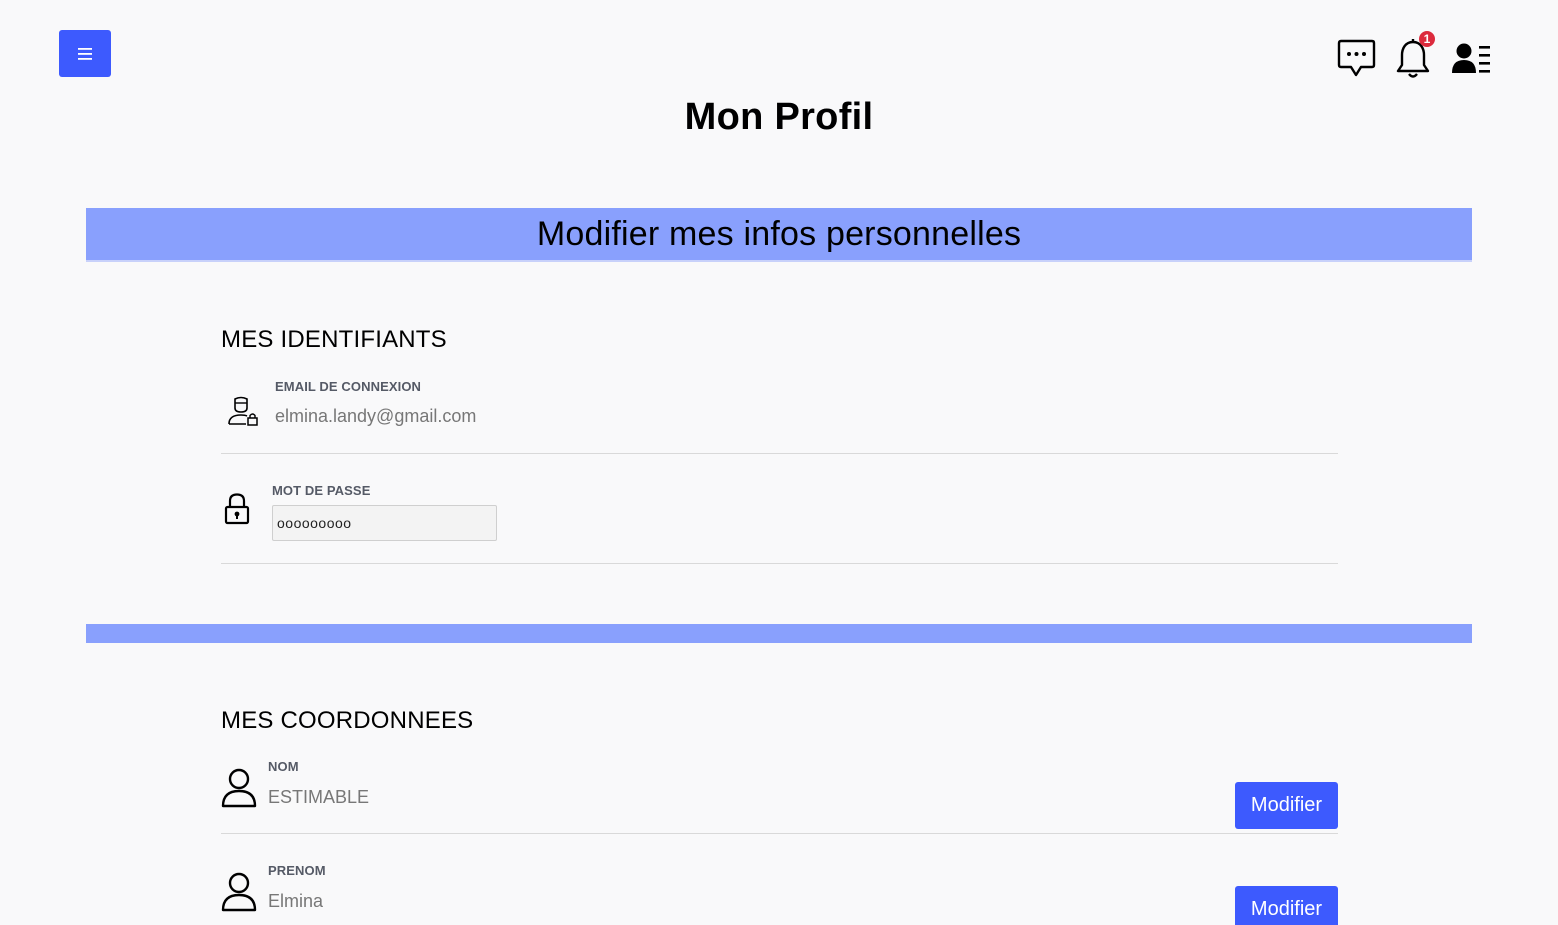 This screenshot has width=1558, height=925. What do you see at coordinates (1286, 805) in the screenshot?
I see `edit-nom-button: Modifier` at bounding box center [1286, 805].